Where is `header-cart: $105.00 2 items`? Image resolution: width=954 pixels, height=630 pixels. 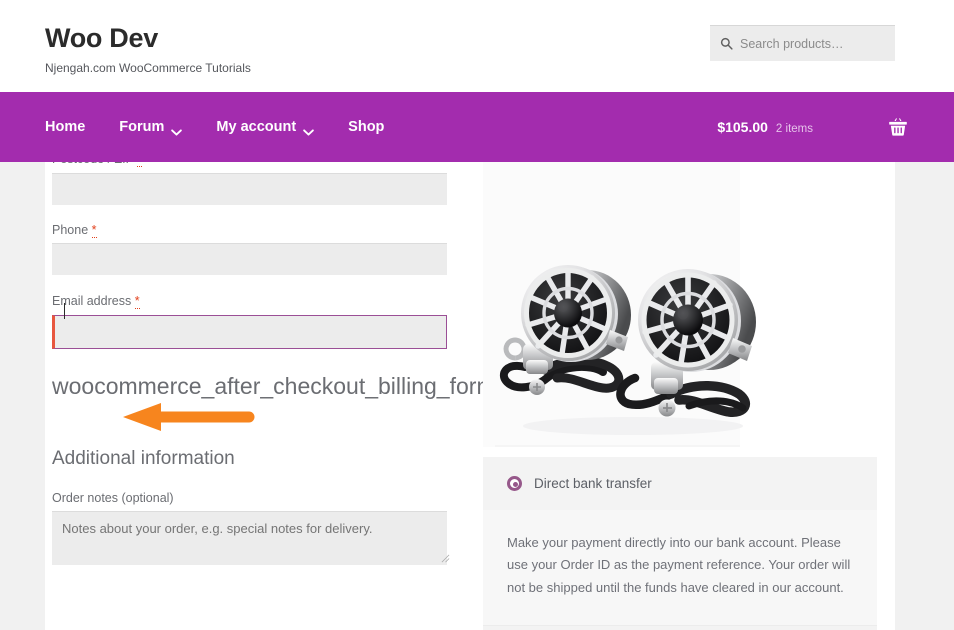
header-cart: $105.00 2 items is located at coordinates (813, 127).